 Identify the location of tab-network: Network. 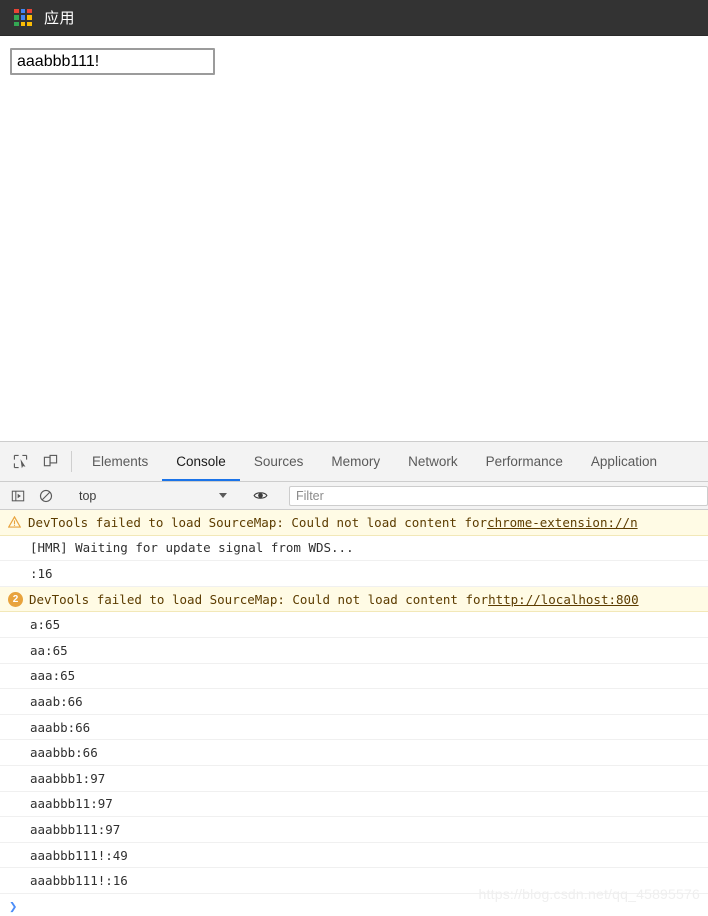
(433, 461).